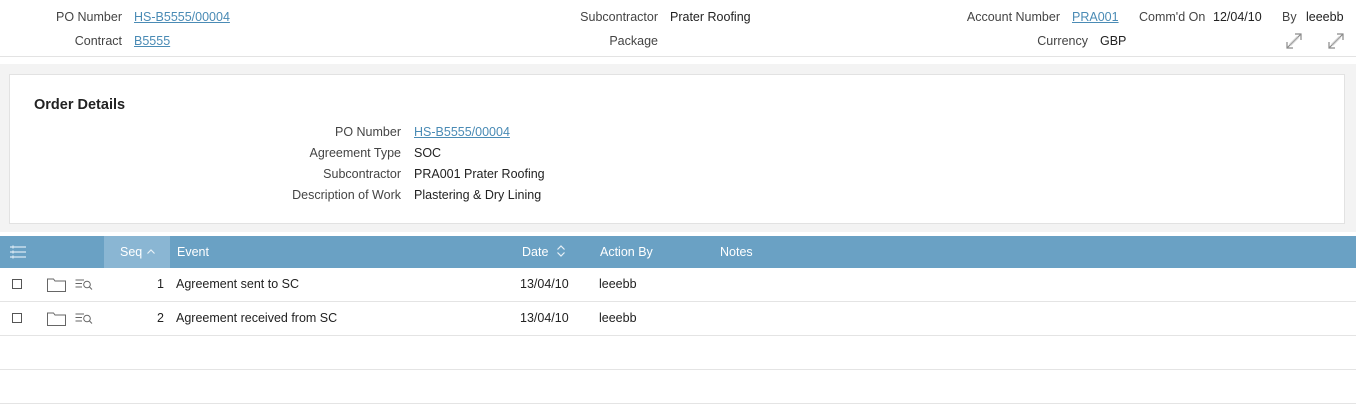  I want to click on detail-subcontractor: PRA001 Prater Roofing, so click(479, 174).